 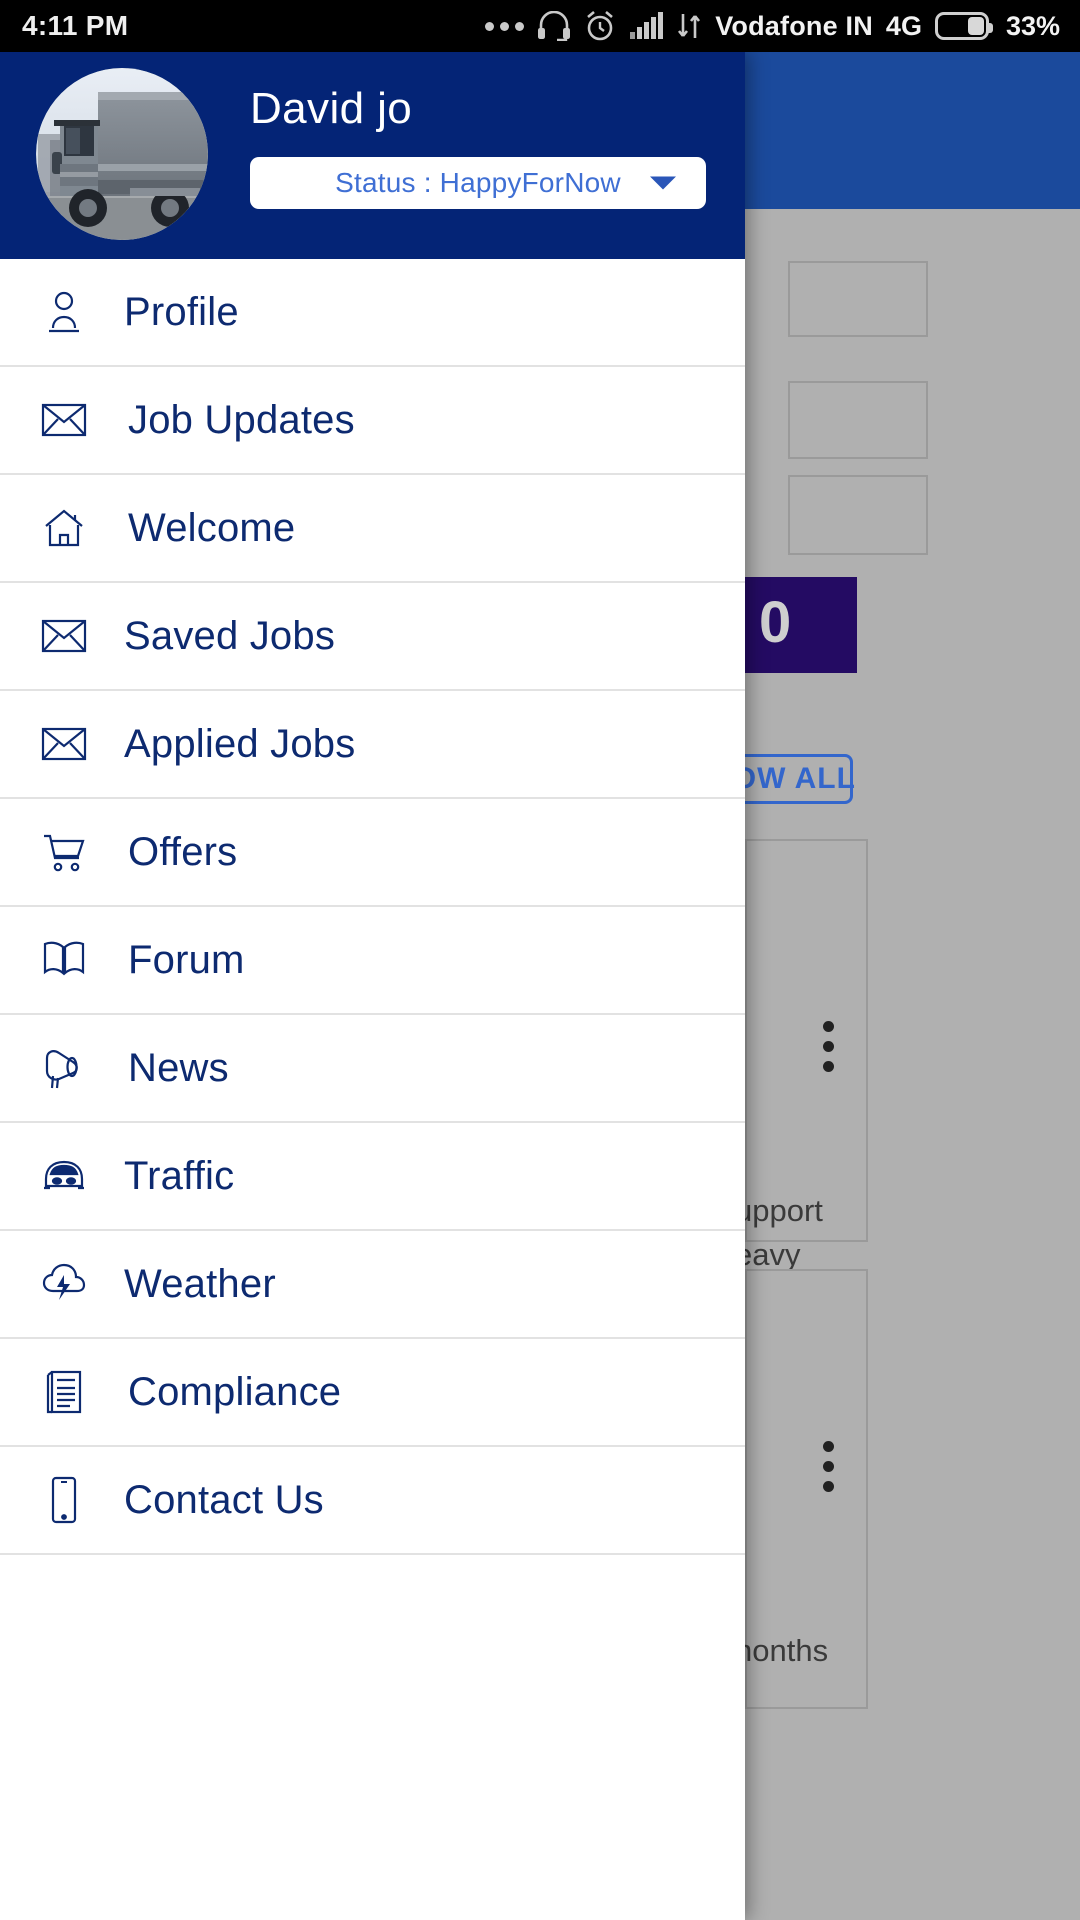 I want to click on shopping-cart-icon, so click(x=64, y=852).